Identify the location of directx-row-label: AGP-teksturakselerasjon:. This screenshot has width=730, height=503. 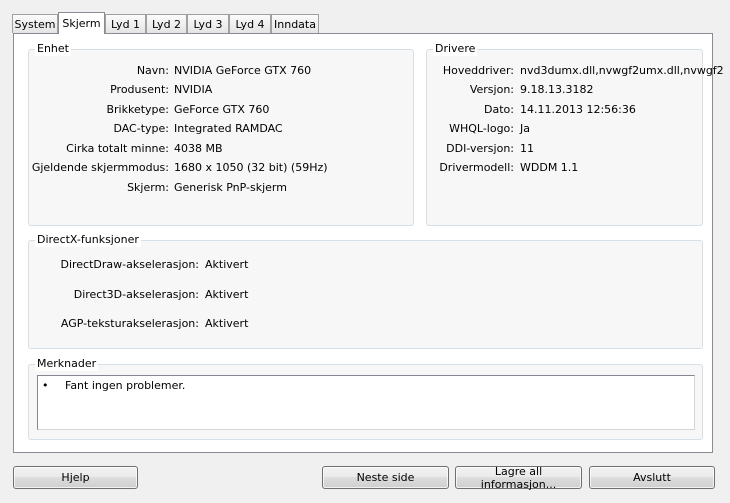
(129, 323).